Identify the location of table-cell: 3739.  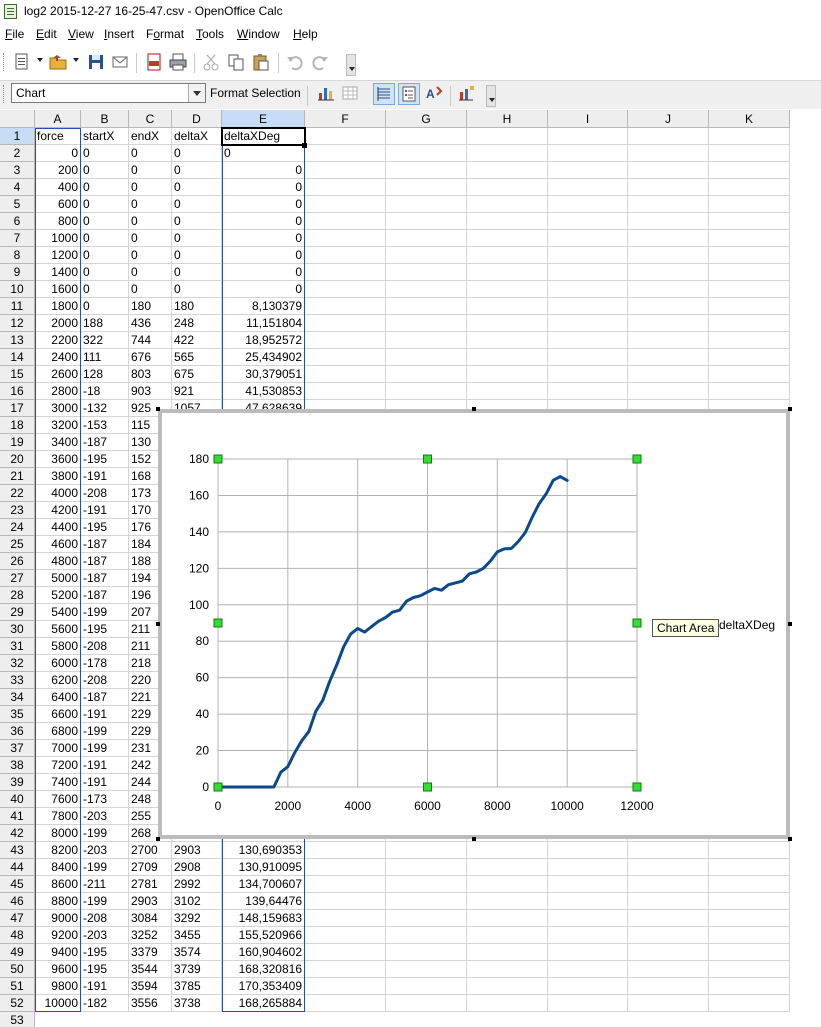
(197, 969).